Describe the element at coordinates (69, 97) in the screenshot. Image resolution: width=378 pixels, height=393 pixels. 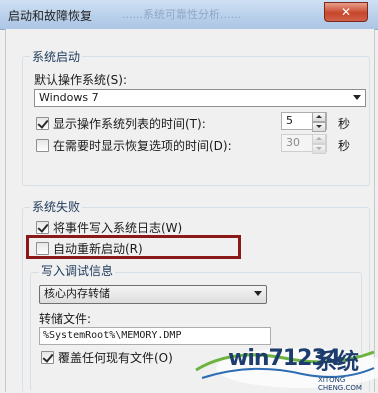
I see `default-os-value: Windows 7` at that location.